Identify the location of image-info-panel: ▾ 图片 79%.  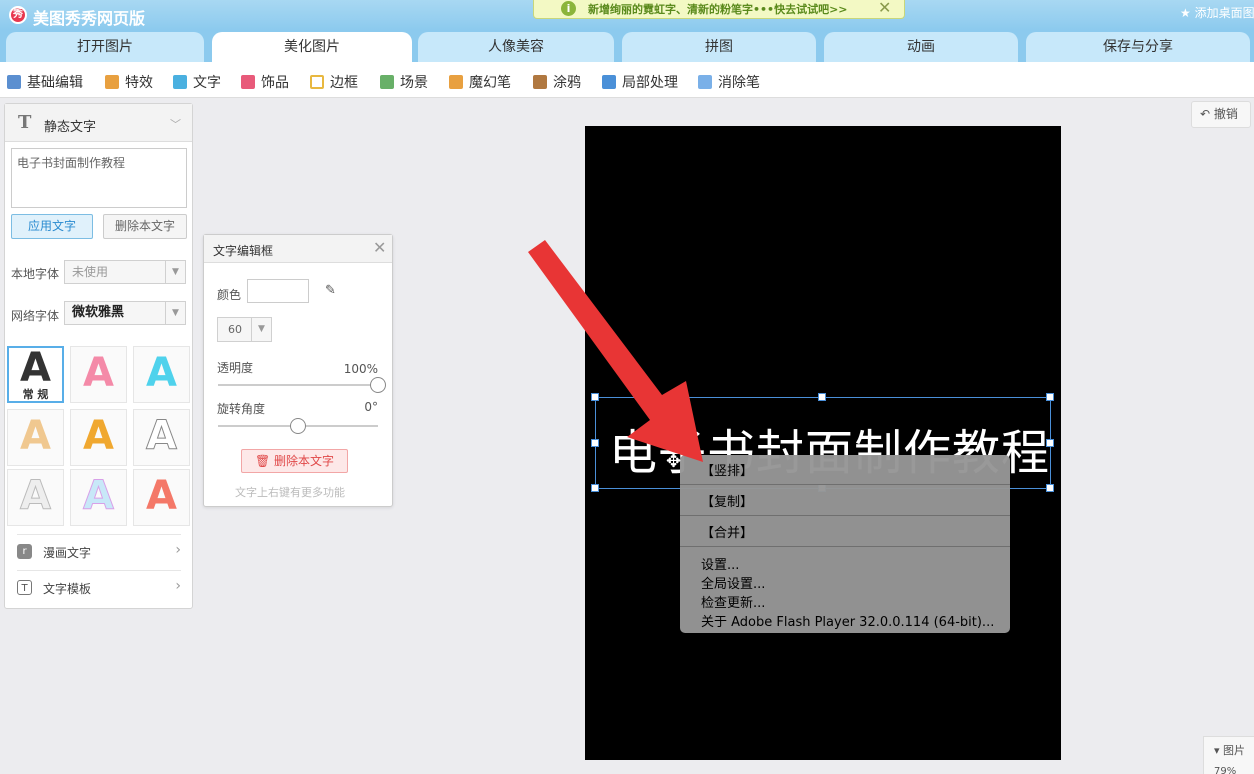
(1228, 755).